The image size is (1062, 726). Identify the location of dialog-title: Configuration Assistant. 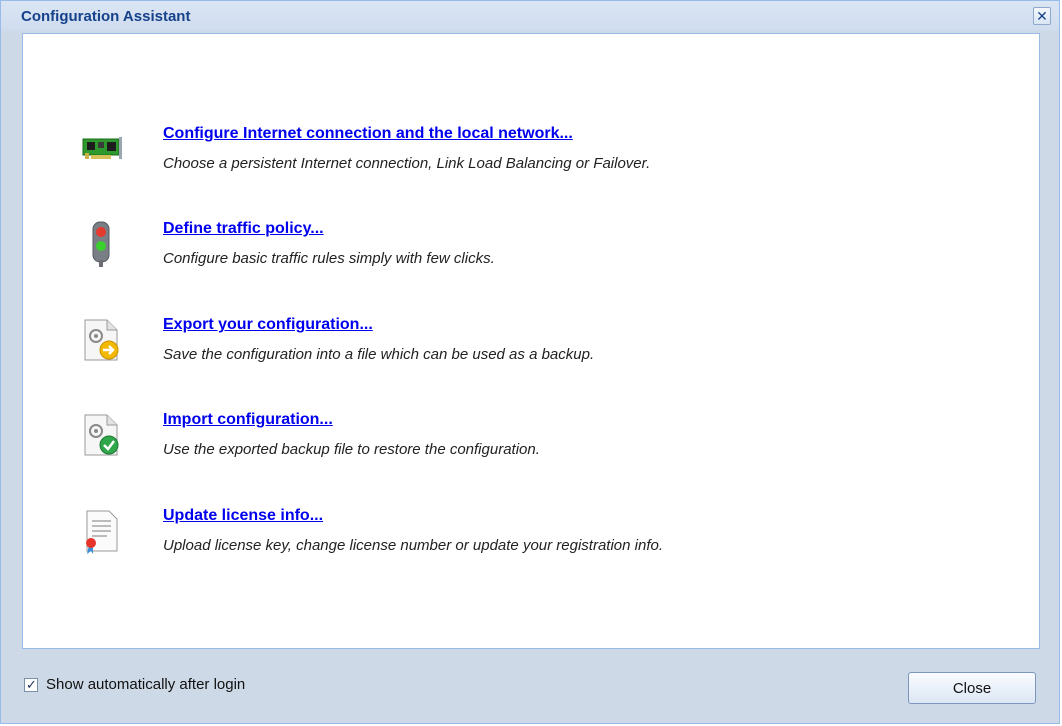
(106, 16).